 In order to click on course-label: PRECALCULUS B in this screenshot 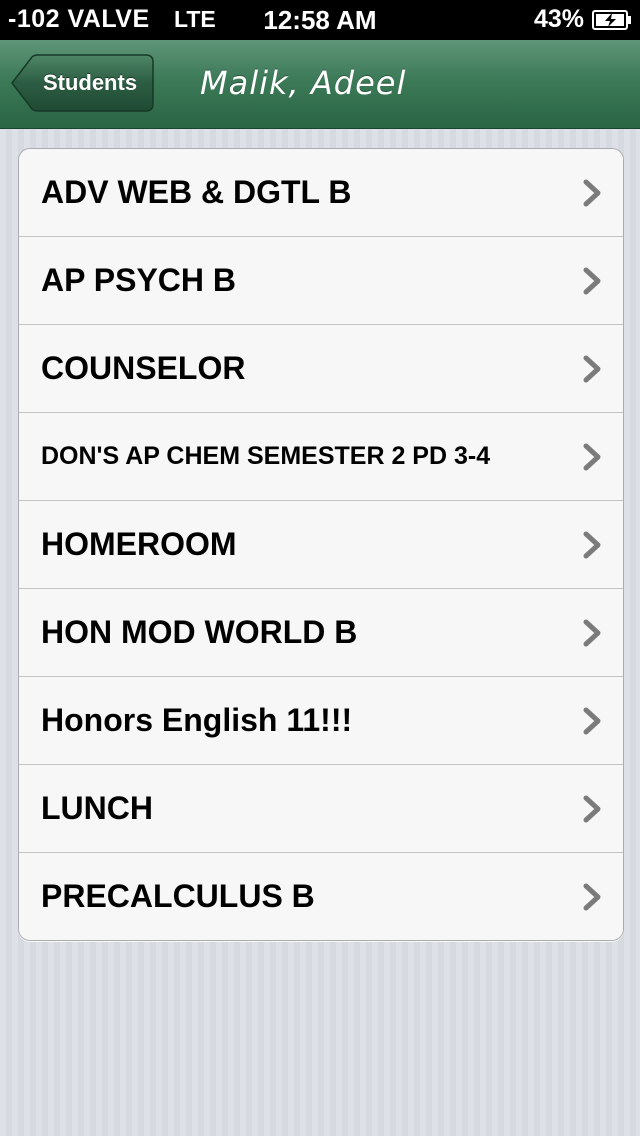, I will do `click(178, 896)`.